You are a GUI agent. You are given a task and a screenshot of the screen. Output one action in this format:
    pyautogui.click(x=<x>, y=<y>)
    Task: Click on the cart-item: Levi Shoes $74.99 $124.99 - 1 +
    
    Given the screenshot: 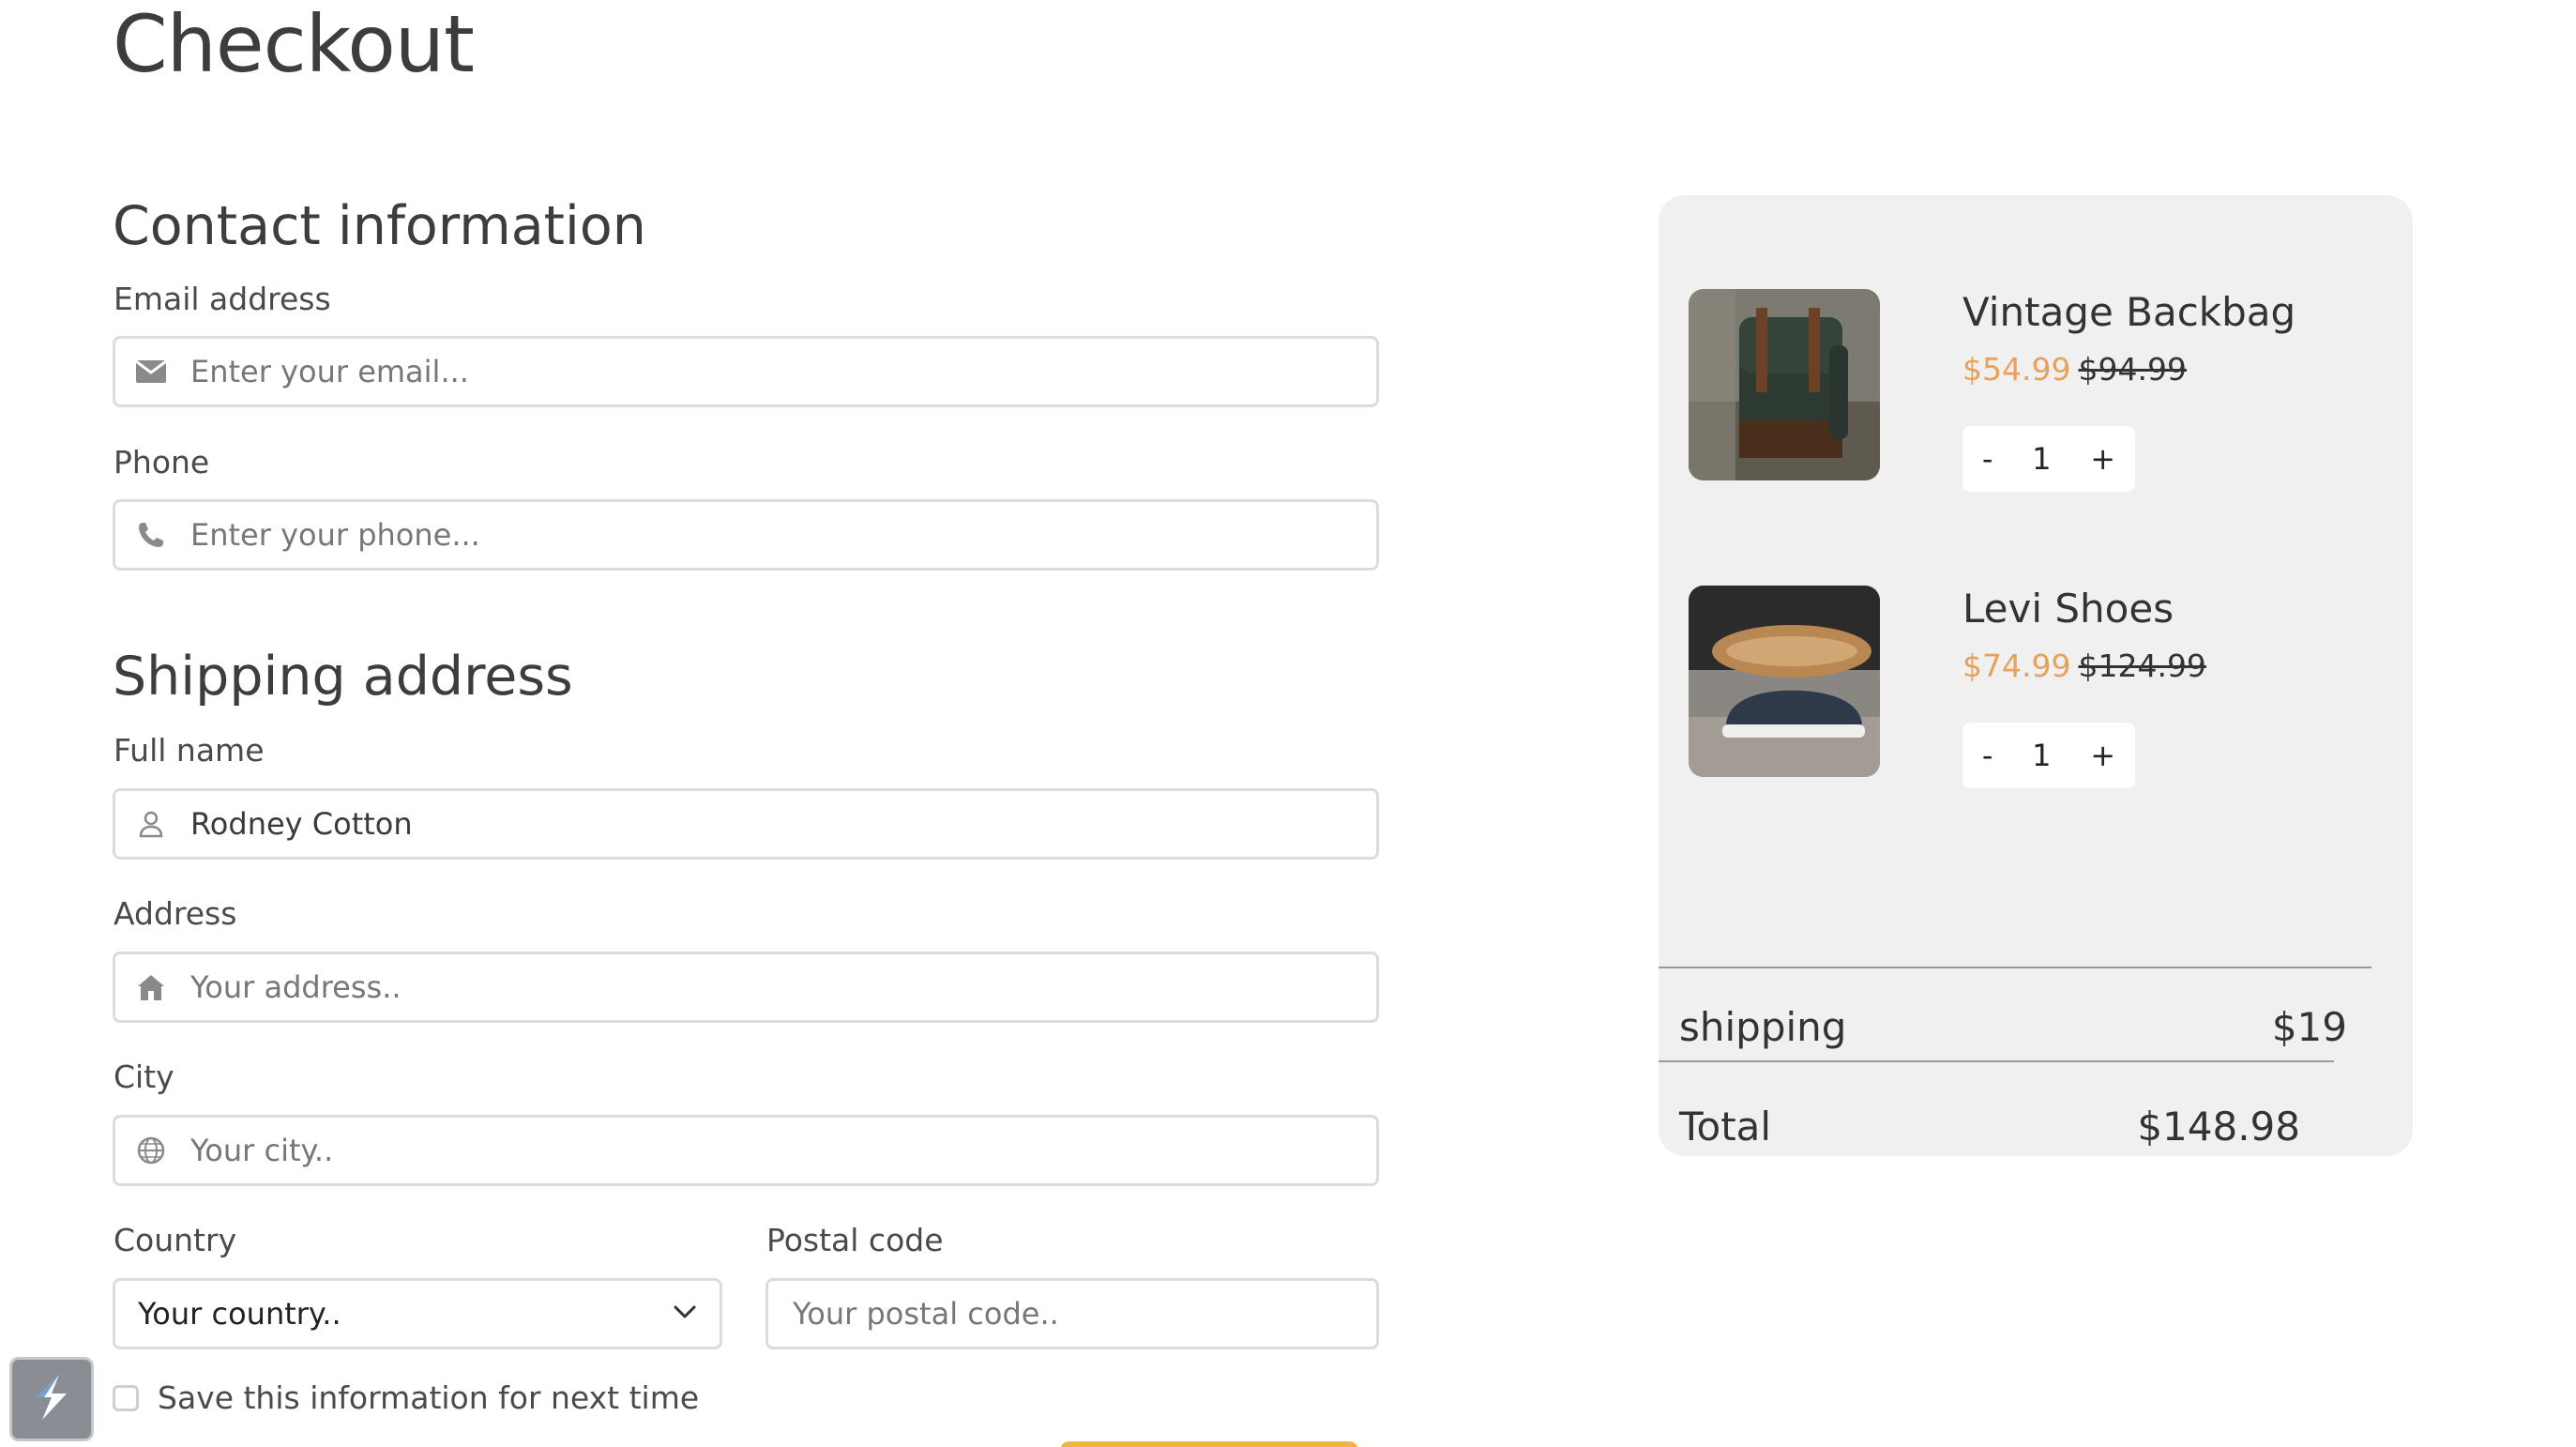 What is the action you would take?
    pyautogui.click(x=2036, y=687)
    